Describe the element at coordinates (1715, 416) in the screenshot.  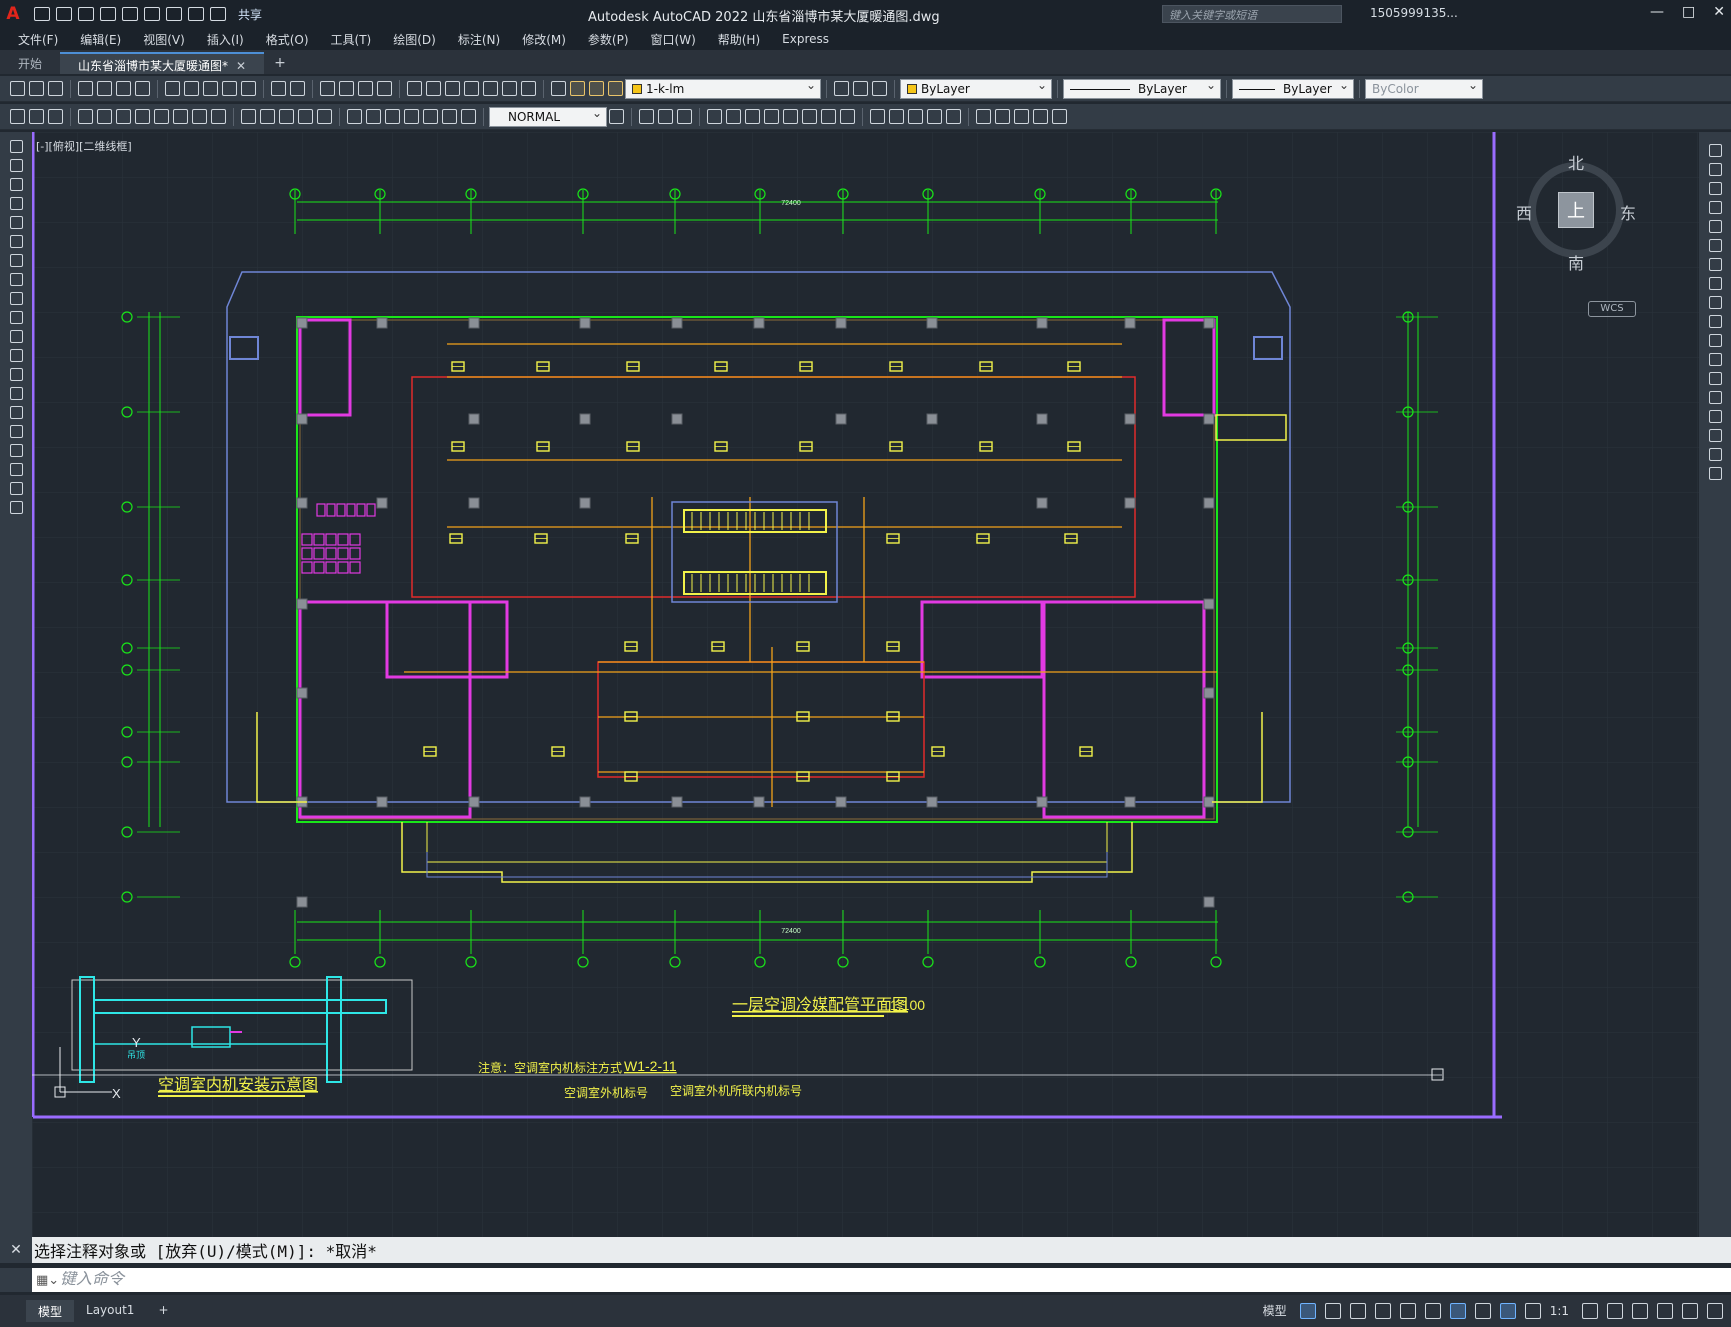
I see `chamfer-icon` at that location.